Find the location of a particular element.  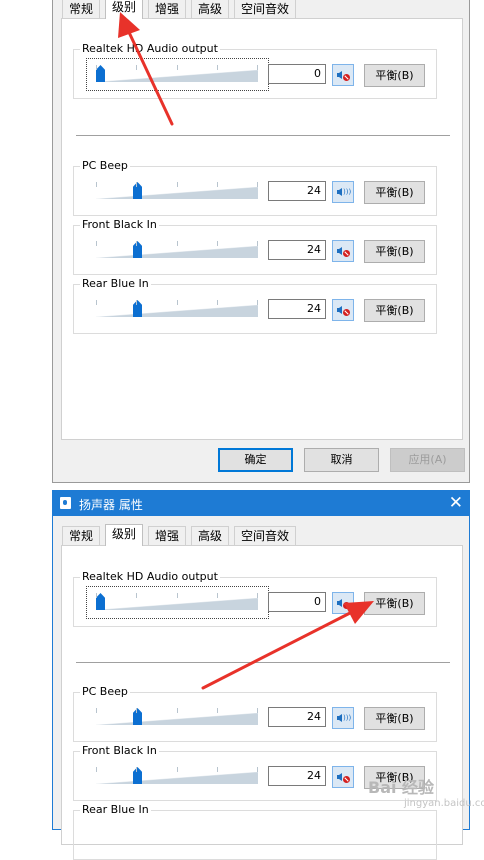

speaker-app-icon is located at coordinates (65, 503).